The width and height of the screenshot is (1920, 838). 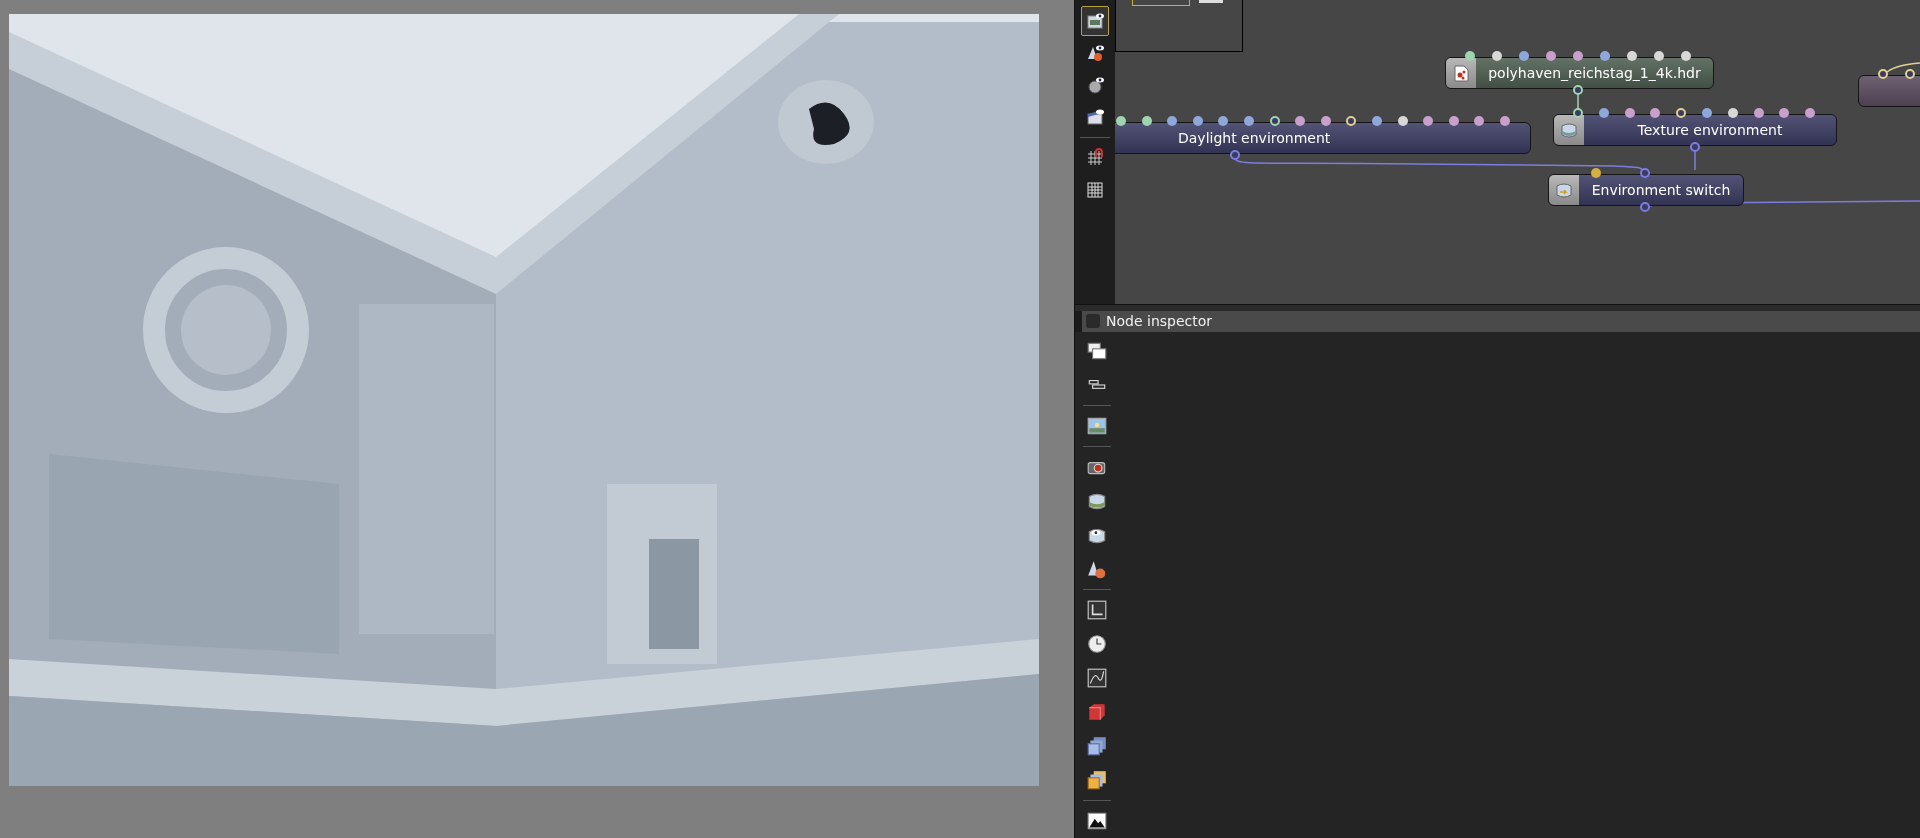 I want to click on graph-node: Environment switch, so click(x=1646, y=190).